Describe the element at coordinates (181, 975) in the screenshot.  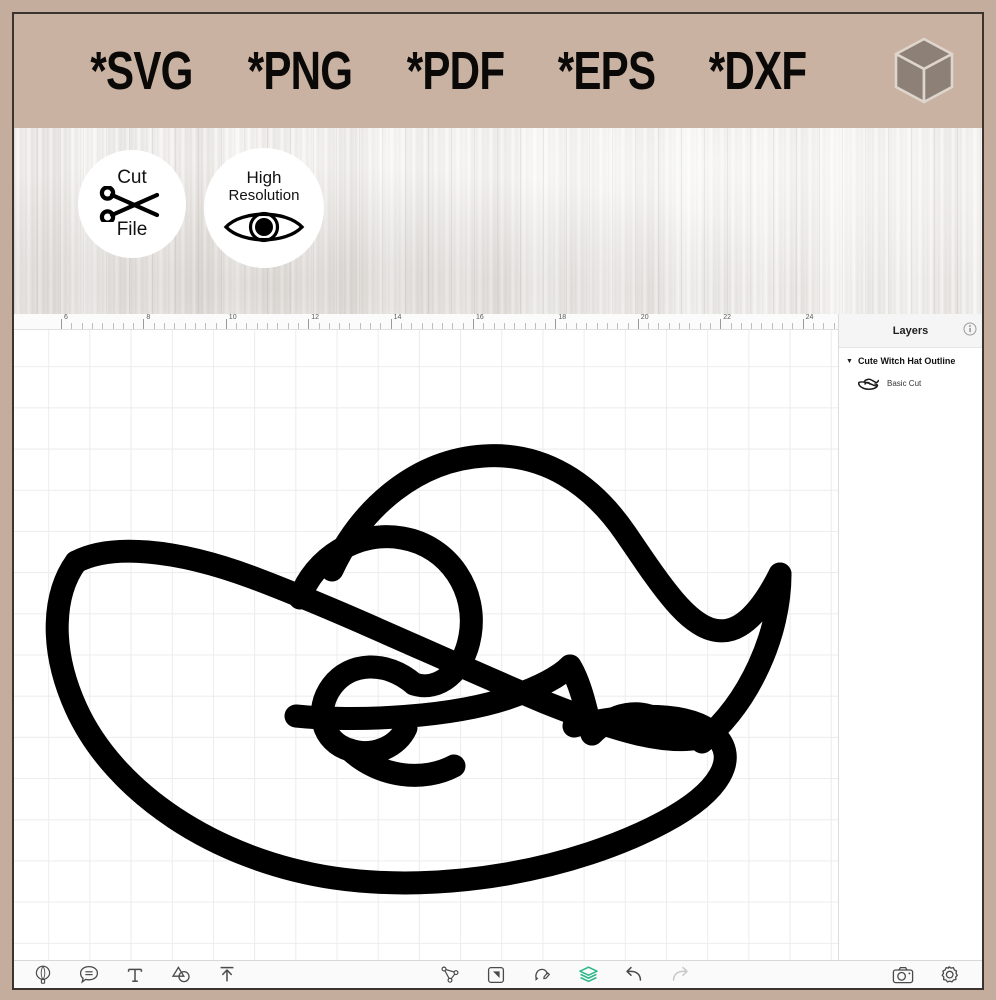
I see `shapes-icon` at that location.